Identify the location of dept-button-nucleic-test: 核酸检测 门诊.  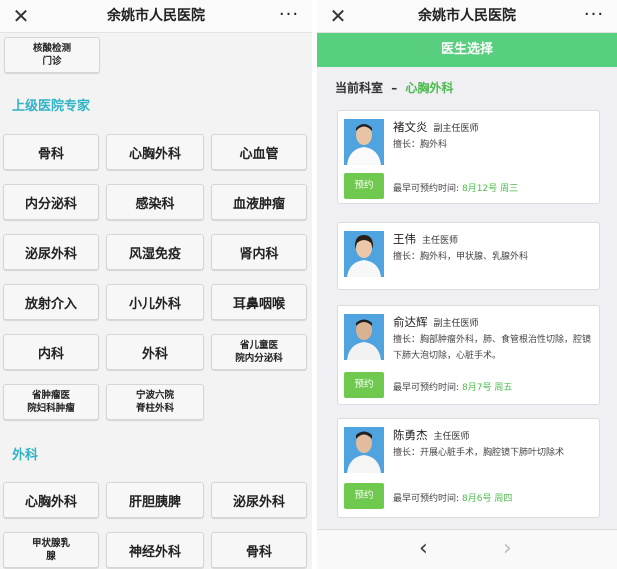
(52, 55).